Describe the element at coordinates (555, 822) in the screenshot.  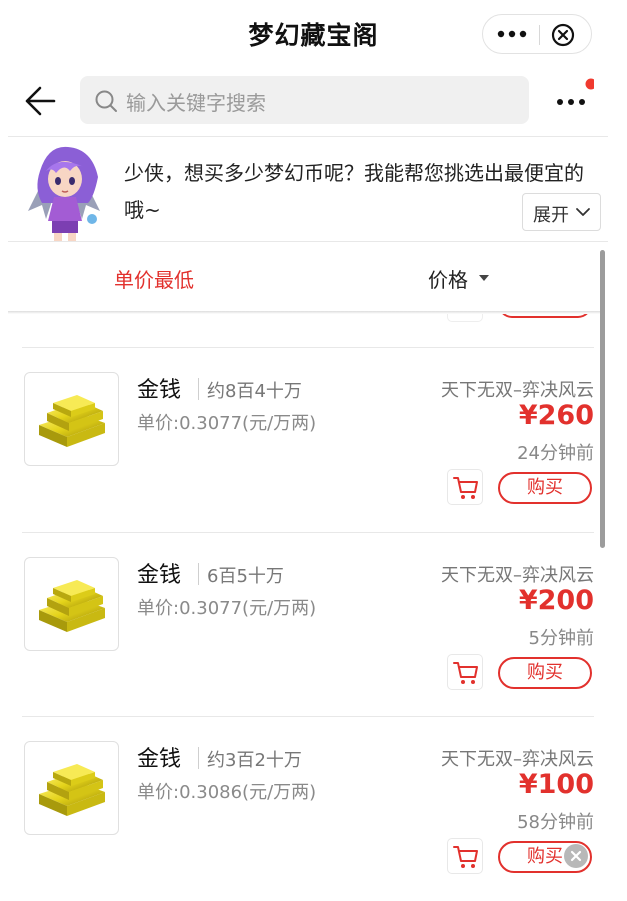
I see `item-time: 58分钟前` at that location.